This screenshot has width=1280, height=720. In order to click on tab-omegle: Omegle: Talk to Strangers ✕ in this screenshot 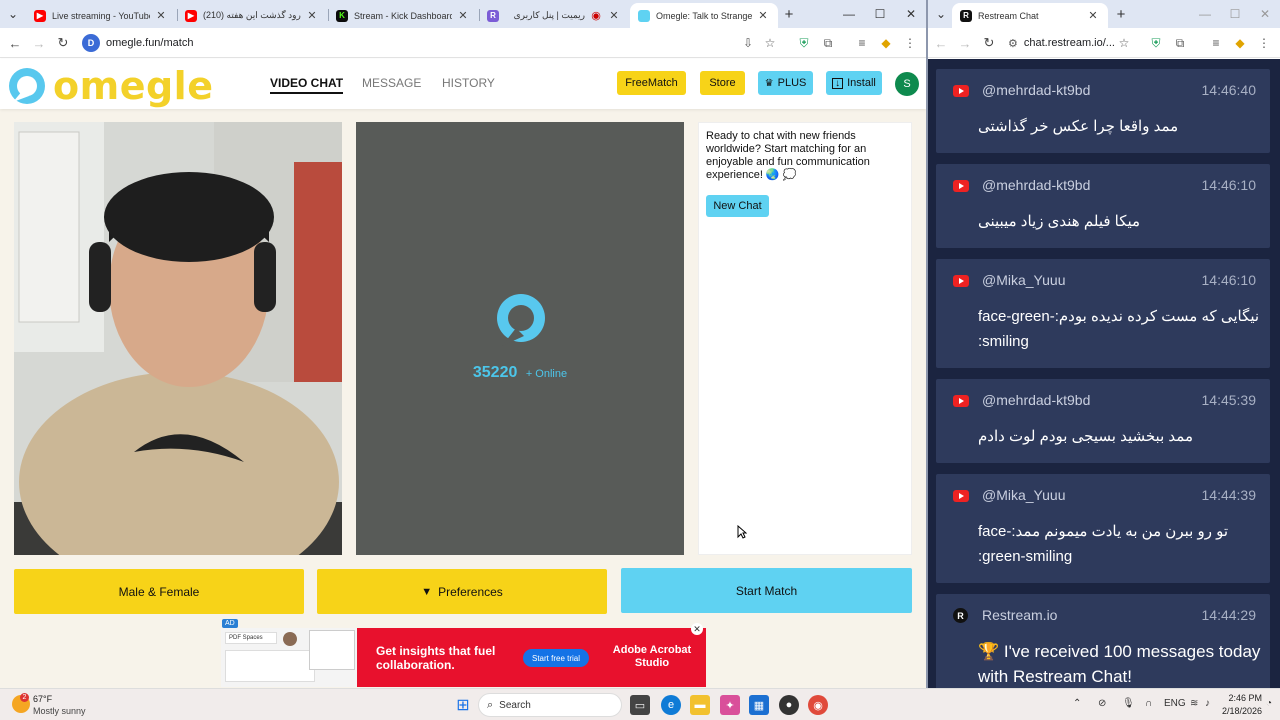, I will do `click(704, 15)`.